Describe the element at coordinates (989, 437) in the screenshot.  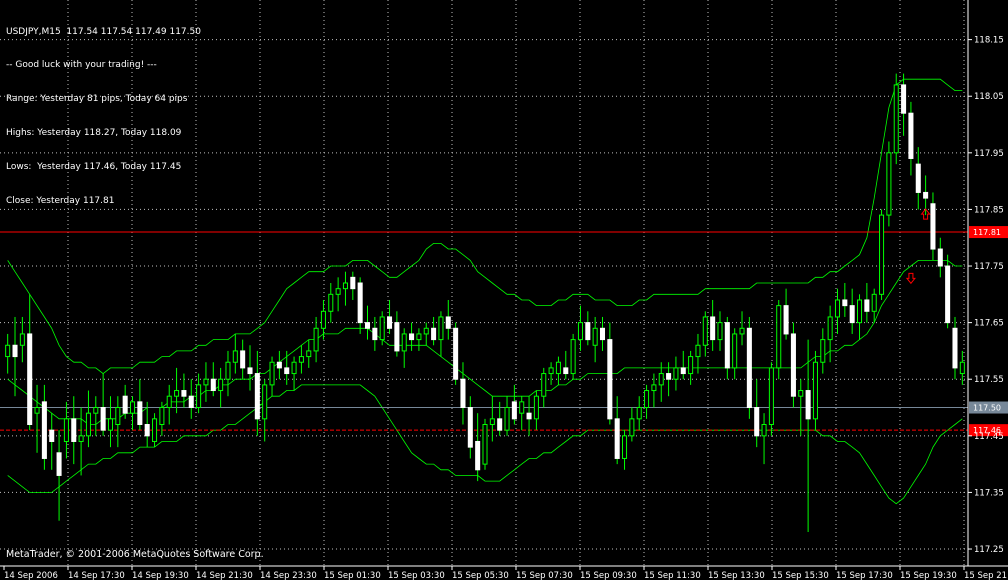
I see `price-tick-label: 117.45` at that location.